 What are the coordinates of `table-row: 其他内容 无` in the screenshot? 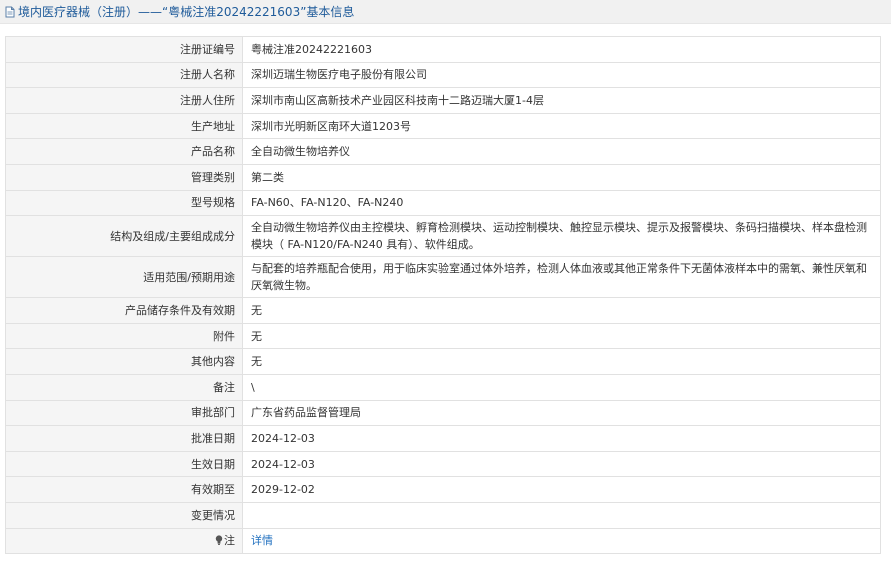 It's located at (443, 361).